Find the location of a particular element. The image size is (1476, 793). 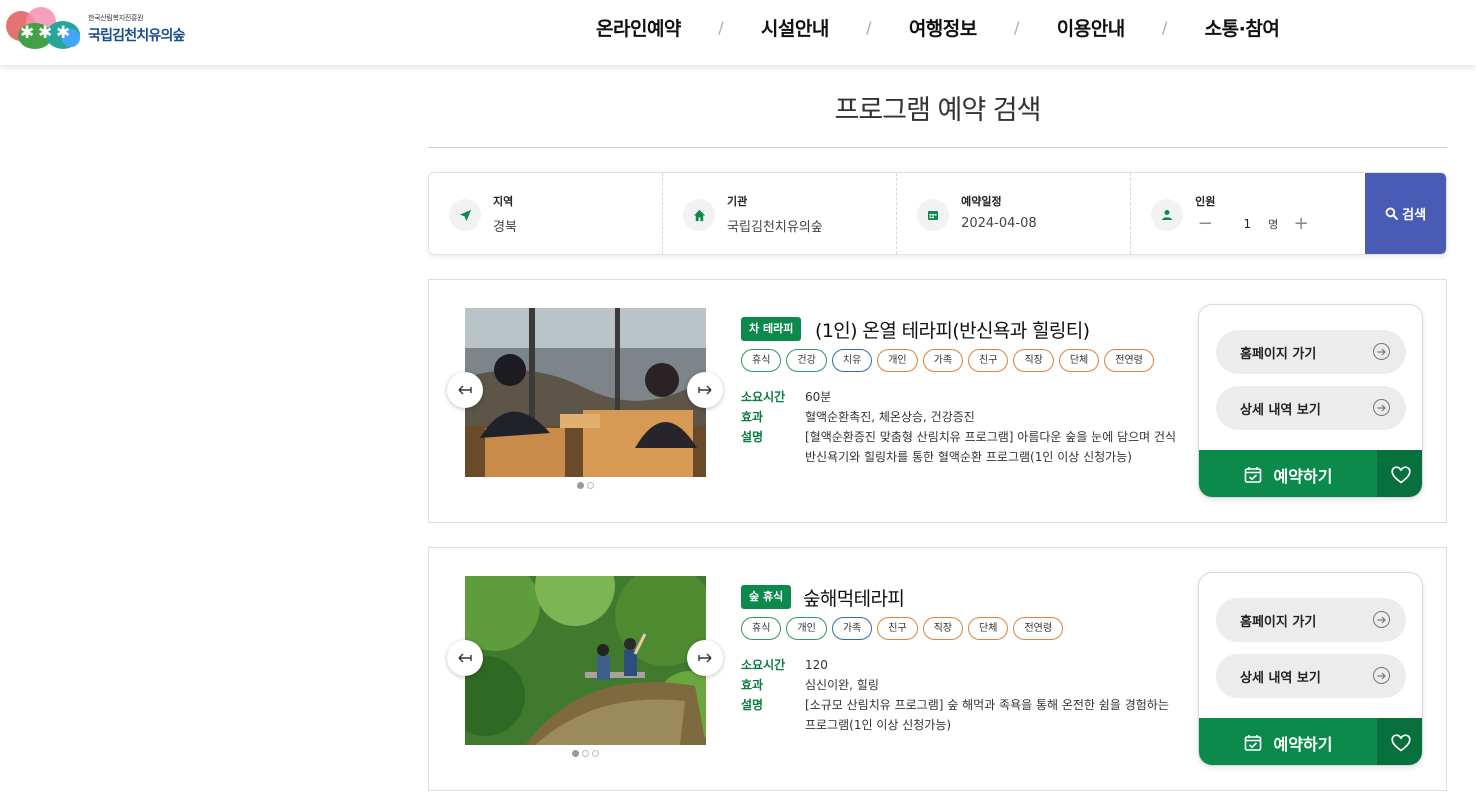

category-badge: 차 테라피 is located at coordinates (771, 329).